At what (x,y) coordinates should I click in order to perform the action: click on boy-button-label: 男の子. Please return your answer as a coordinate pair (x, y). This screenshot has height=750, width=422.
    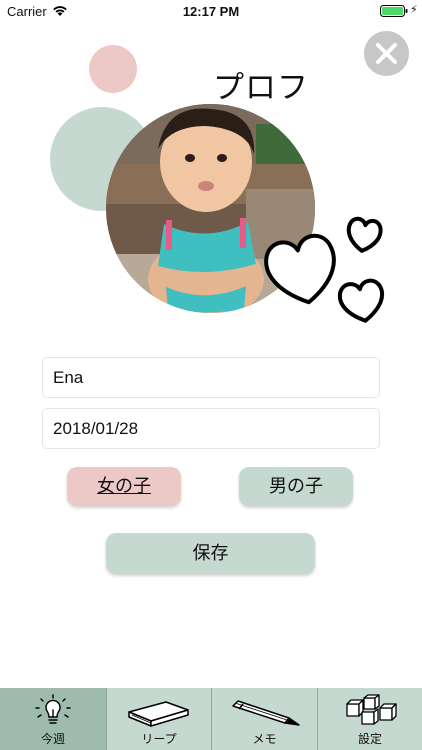
    Looking at the image, I should click on (296, 486).